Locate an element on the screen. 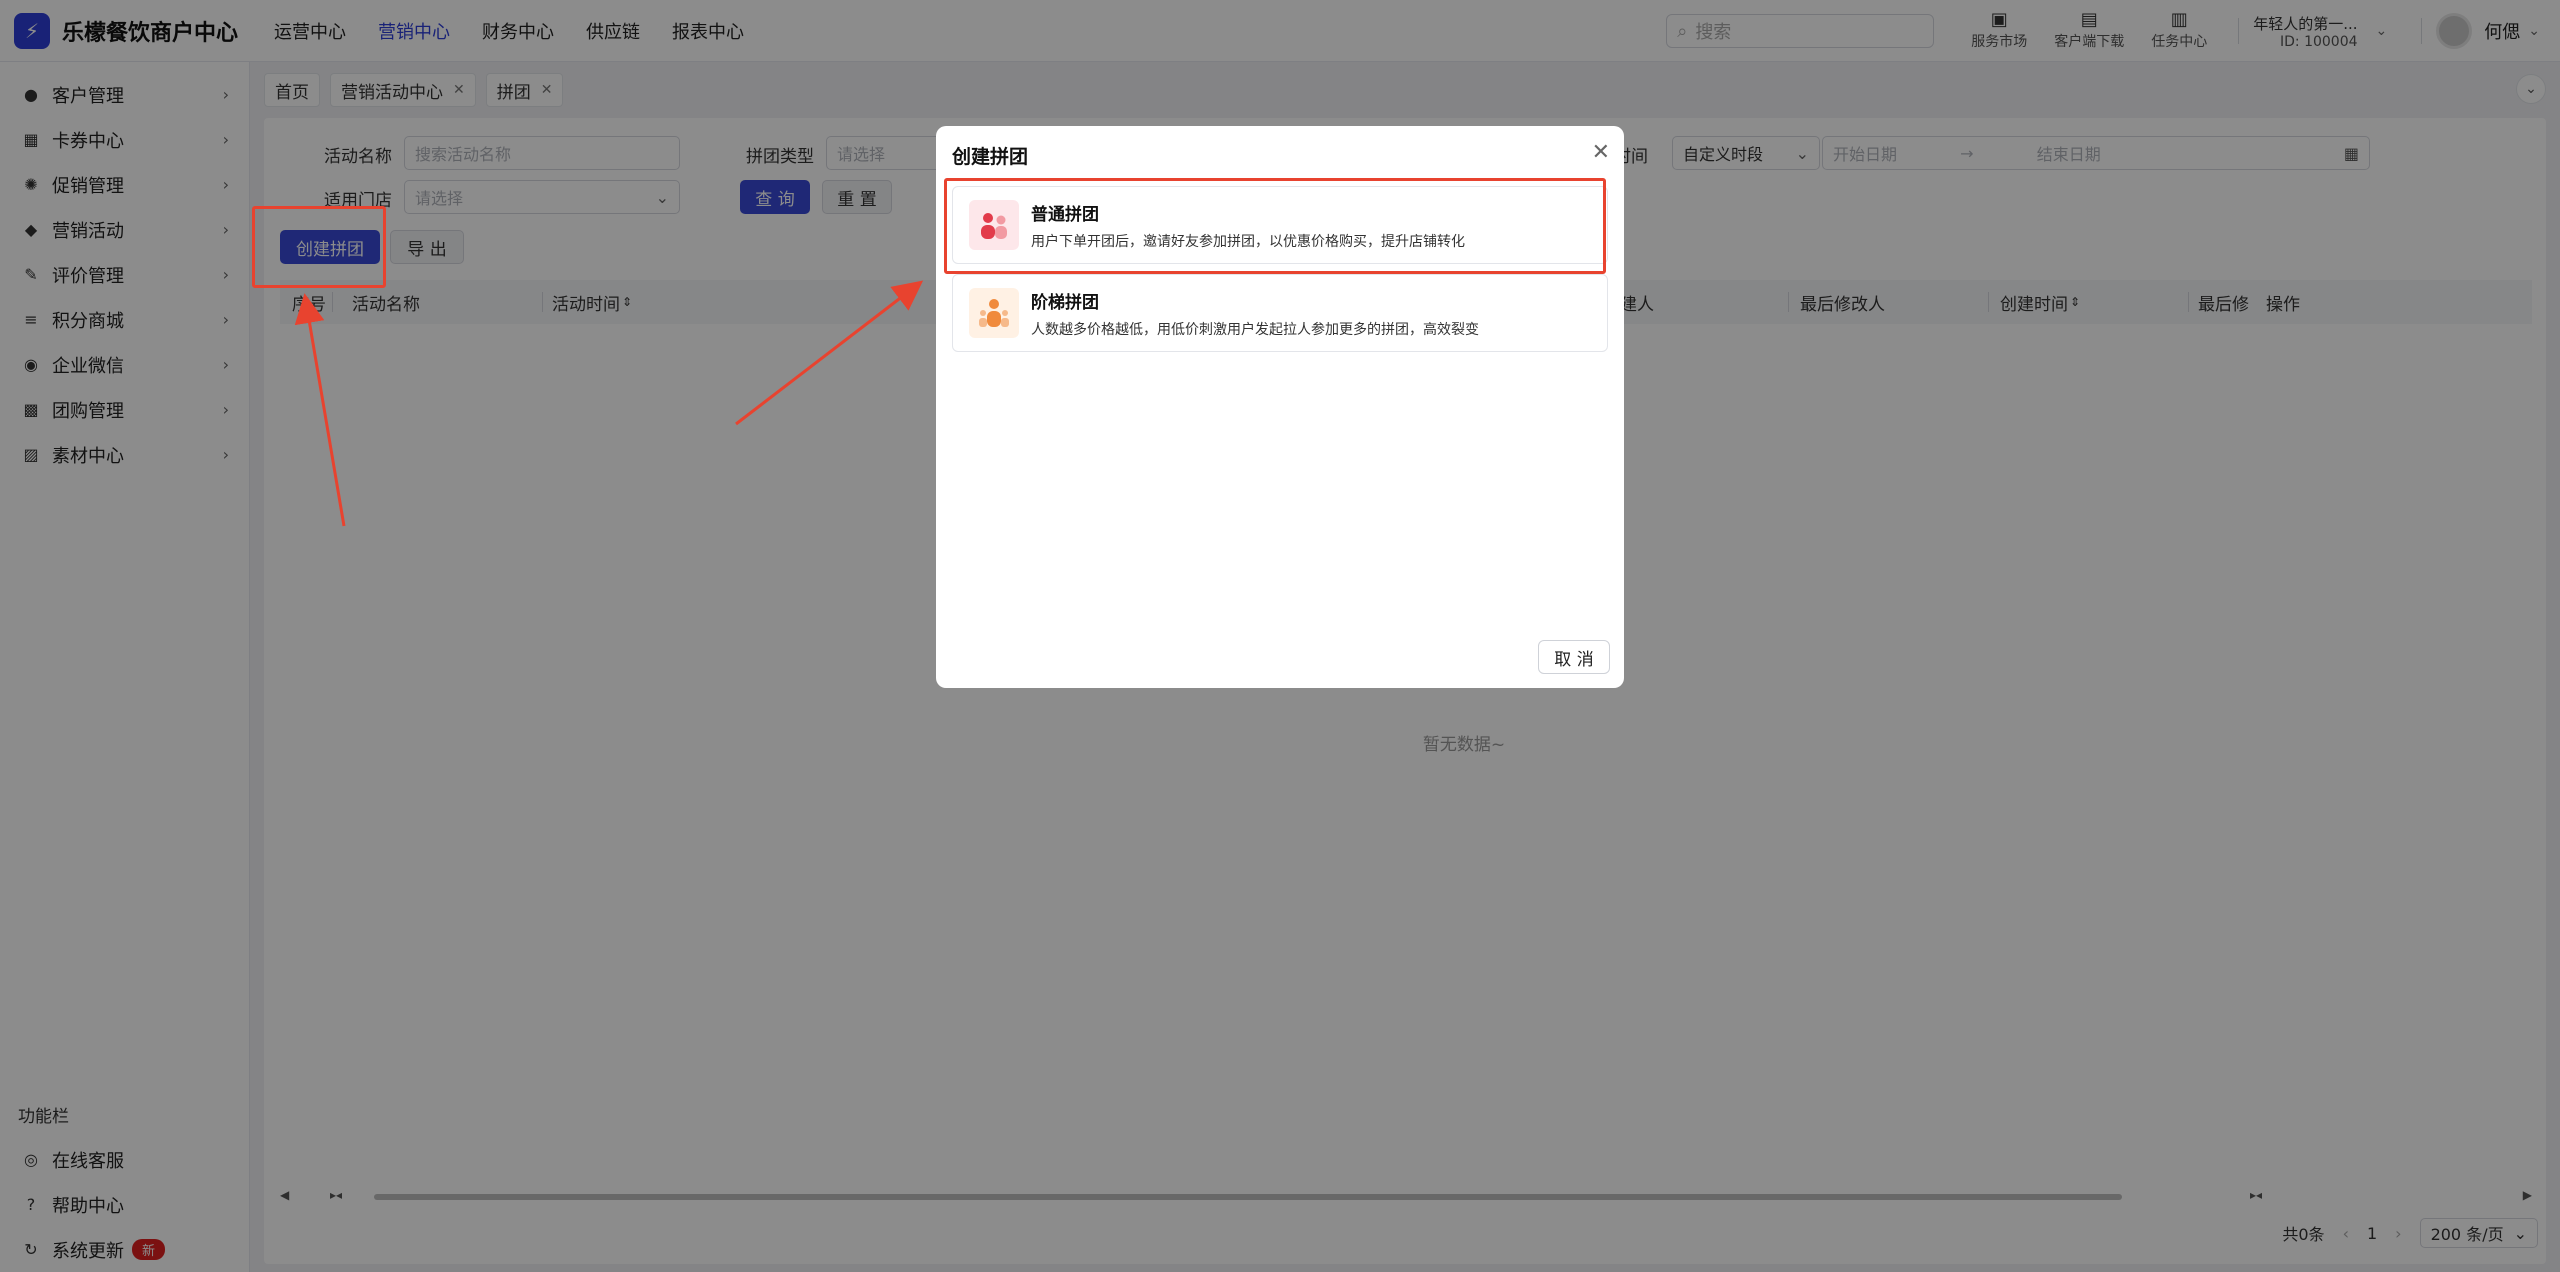  annotation-arrow-to-option is located at coordinates (829, 353).